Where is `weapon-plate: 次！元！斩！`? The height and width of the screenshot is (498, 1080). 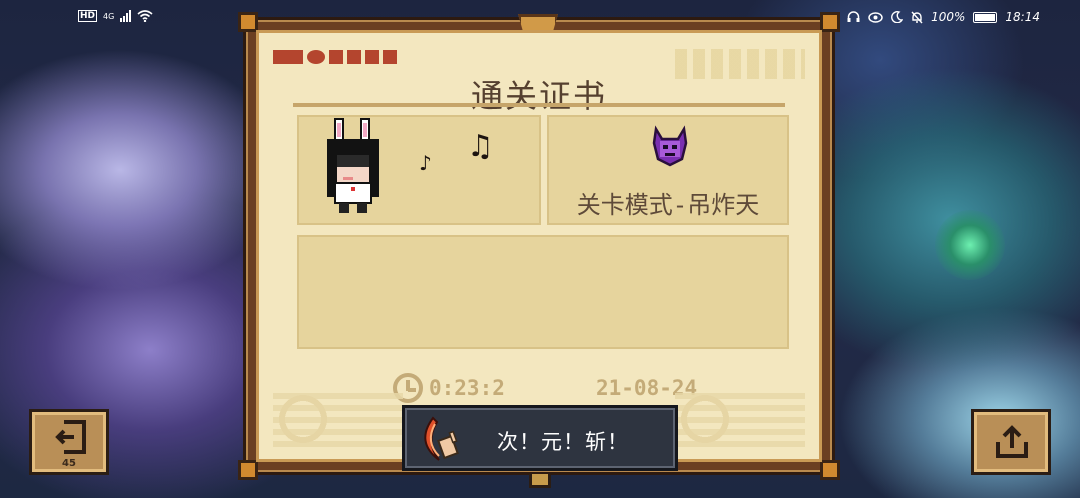 weapon-plate: 次！元！斩！ is located at coordinates (540, 438).